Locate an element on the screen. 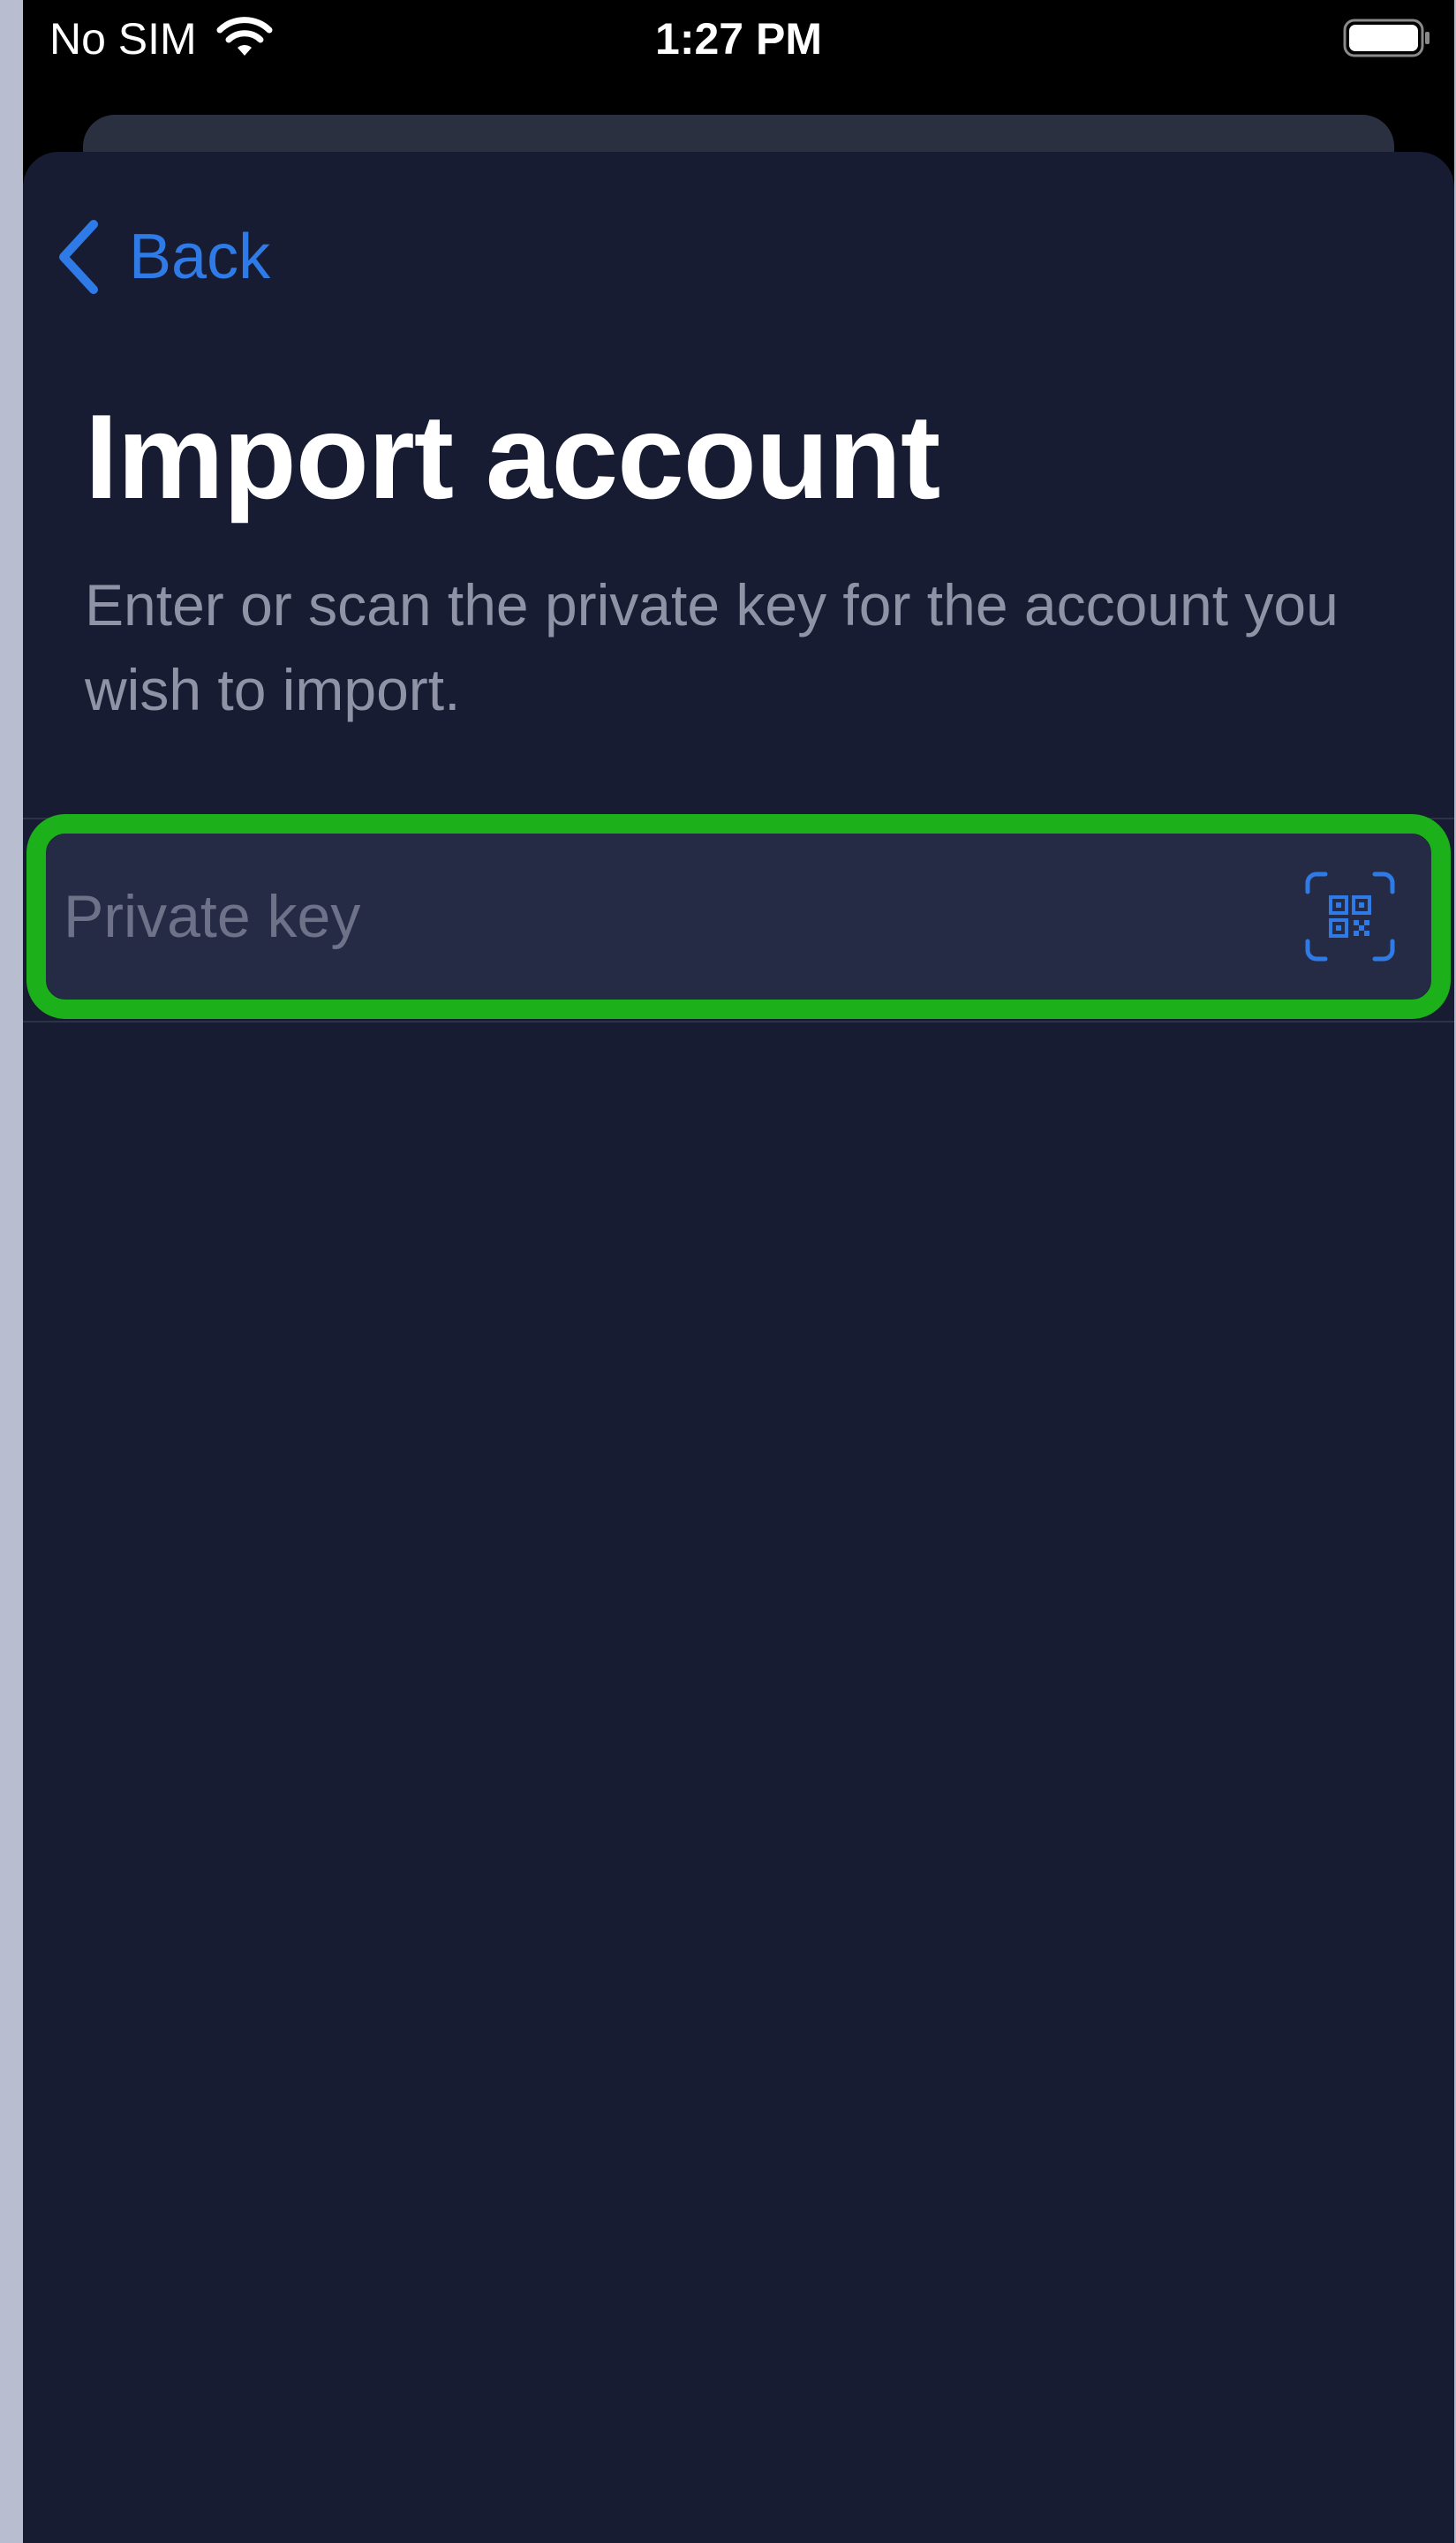 The image size is (1456, 2543). status-bar: No SIM 1:27 PM is located at coordinates (738, 39).